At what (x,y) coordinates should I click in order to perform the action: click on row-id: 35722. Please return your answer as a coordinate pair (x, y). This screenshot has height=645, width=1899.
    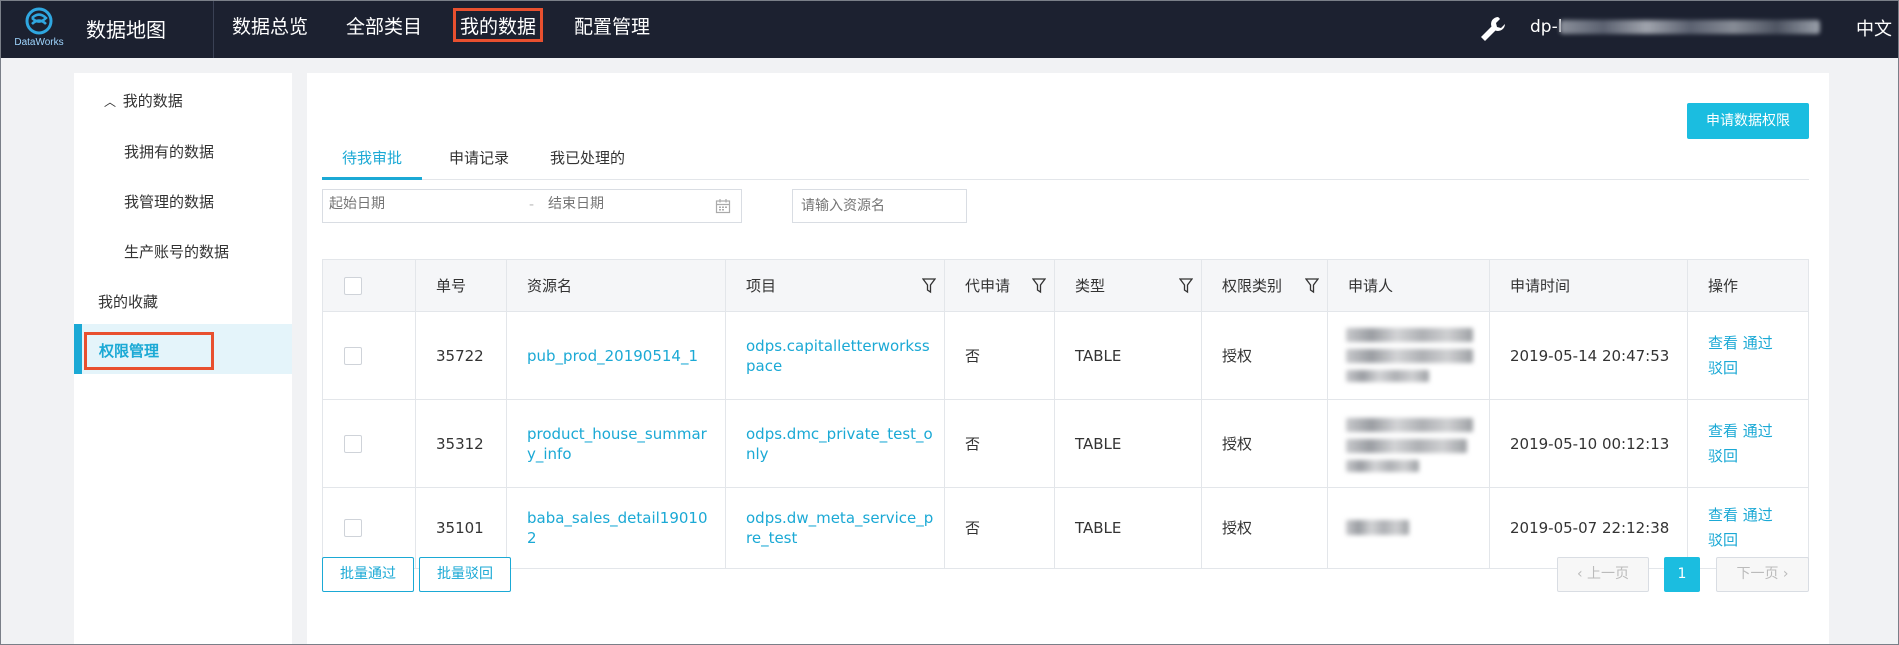
    Looking at the image, I should click on (460, 355).